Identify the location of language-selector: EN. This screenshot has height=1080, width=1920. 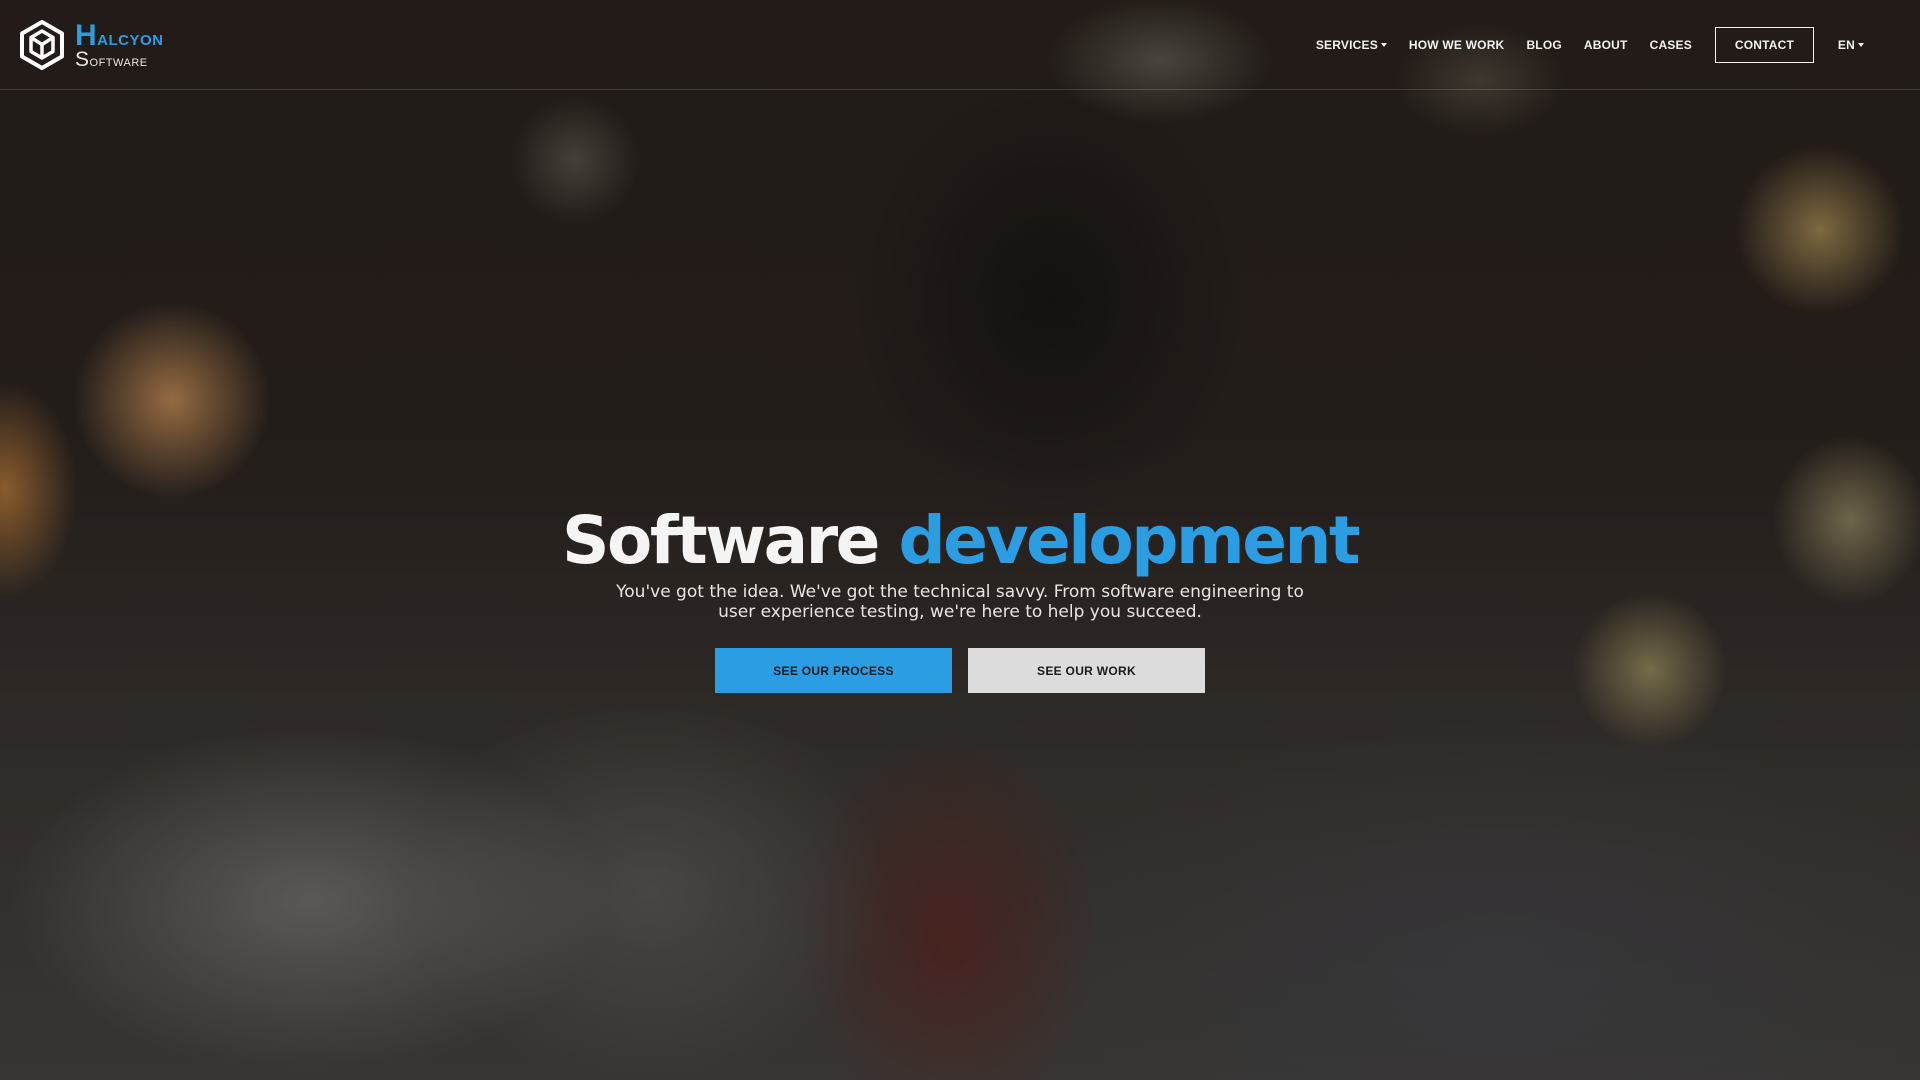
(1851, 45).